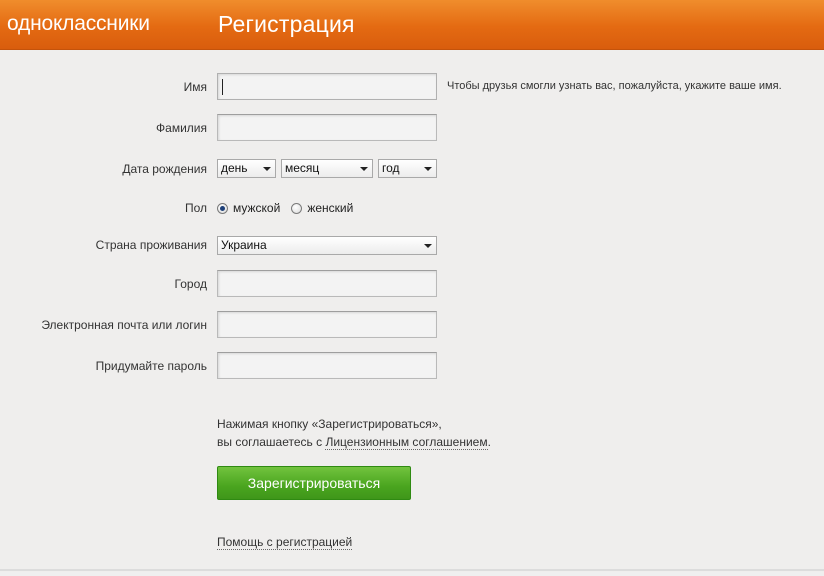 The image size is (824, 576). I want to click on bottom-divider, so click(412, 570).